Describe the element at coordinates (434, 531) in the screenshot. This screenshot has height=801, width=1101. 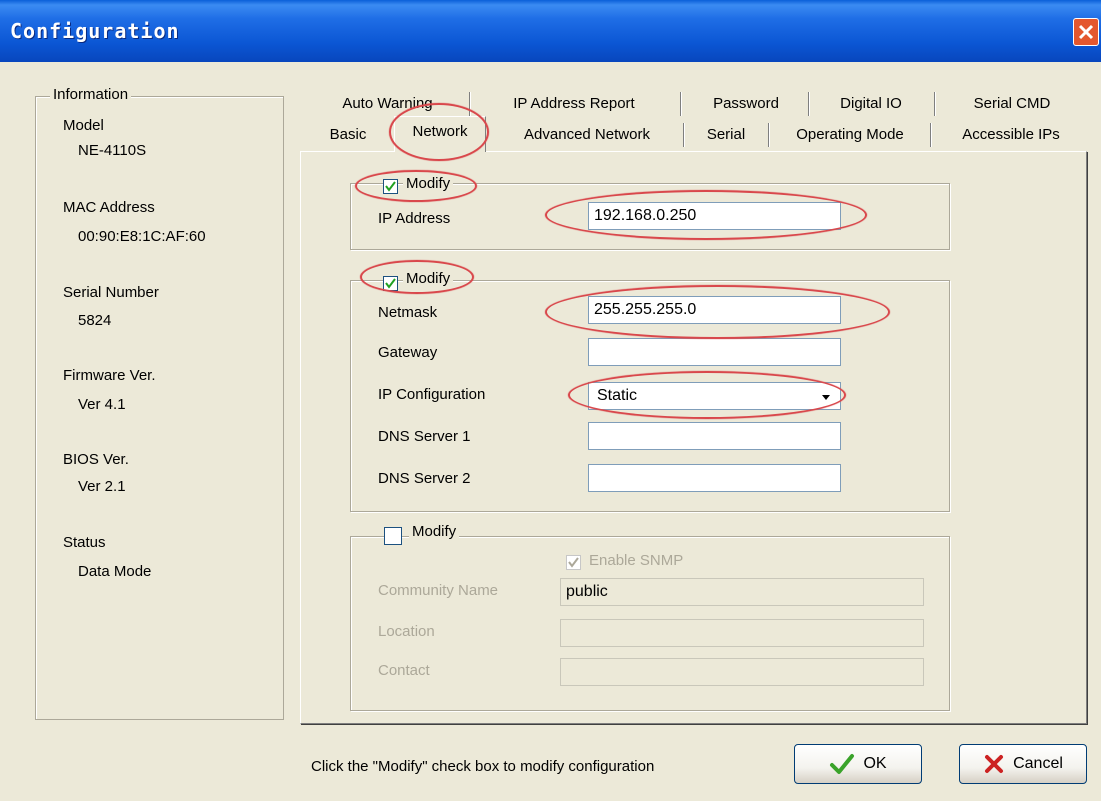
I see `snmp-modify-label: Modify` at that location.